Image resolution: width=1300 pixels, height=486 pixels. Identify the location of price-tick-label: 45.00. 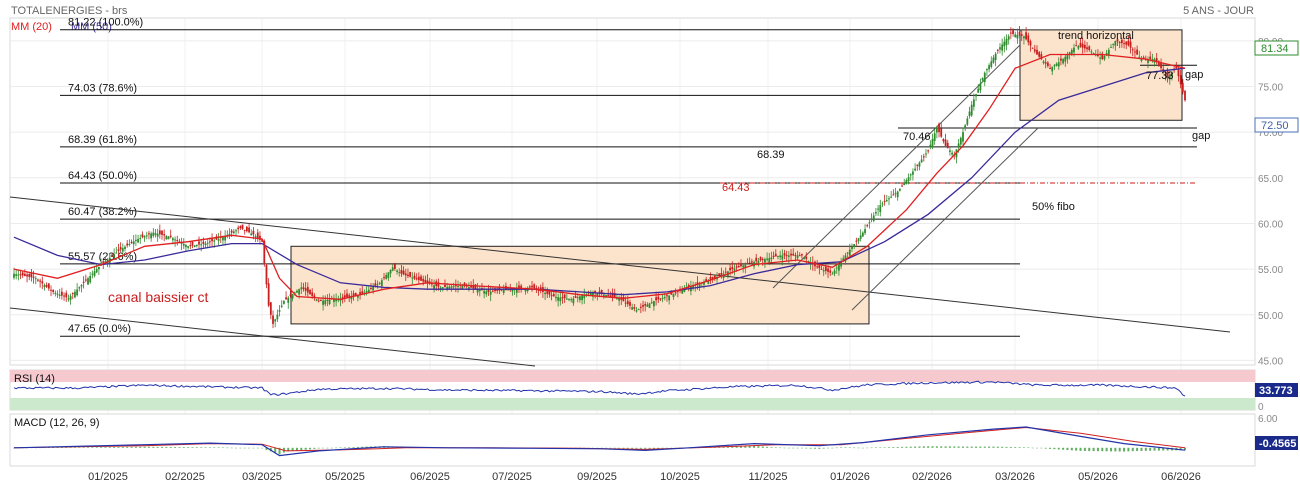
(1270, 361).